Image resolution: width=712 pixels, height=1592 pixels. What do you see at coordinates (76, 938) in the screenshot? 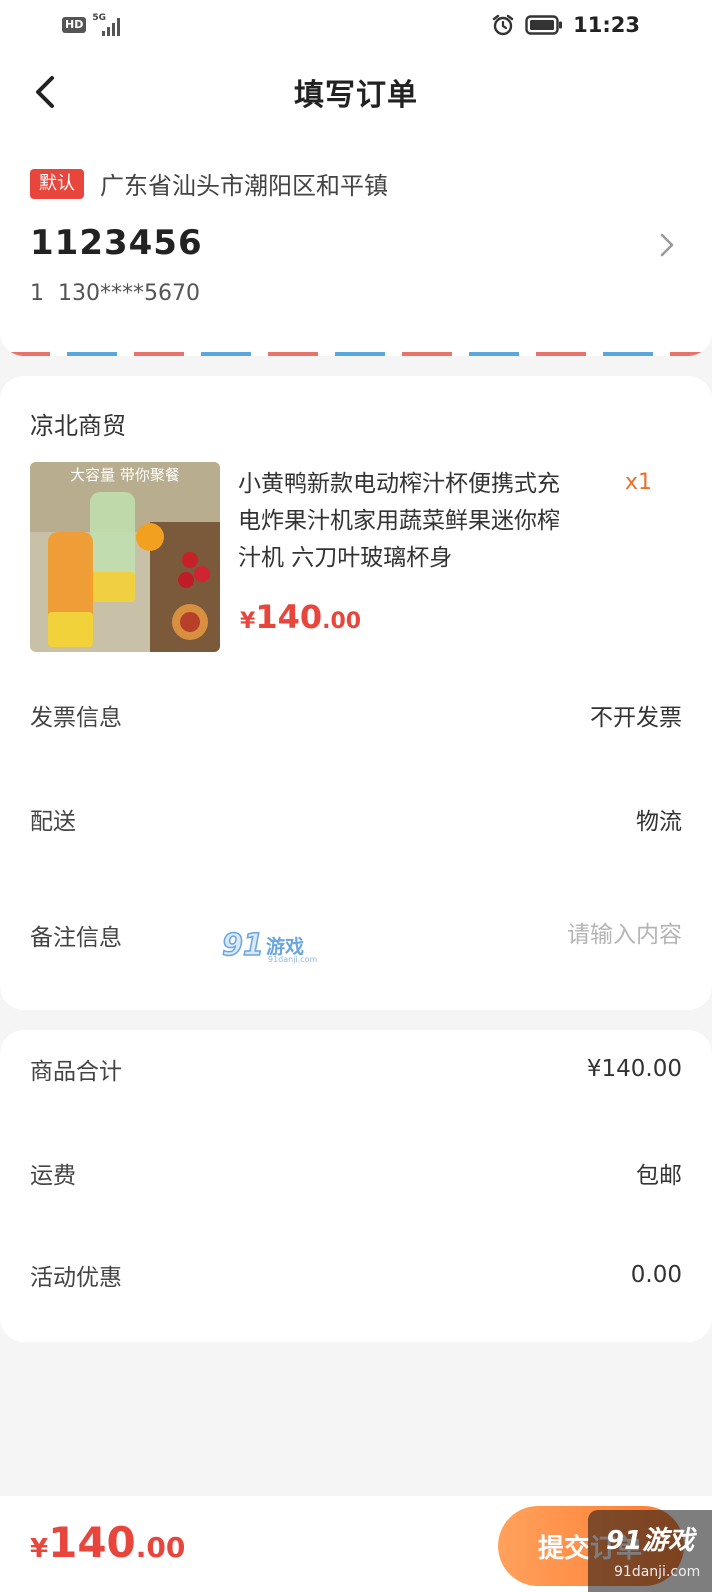
I see `remark-label: 备注信息` at bounding box center [76, 938].